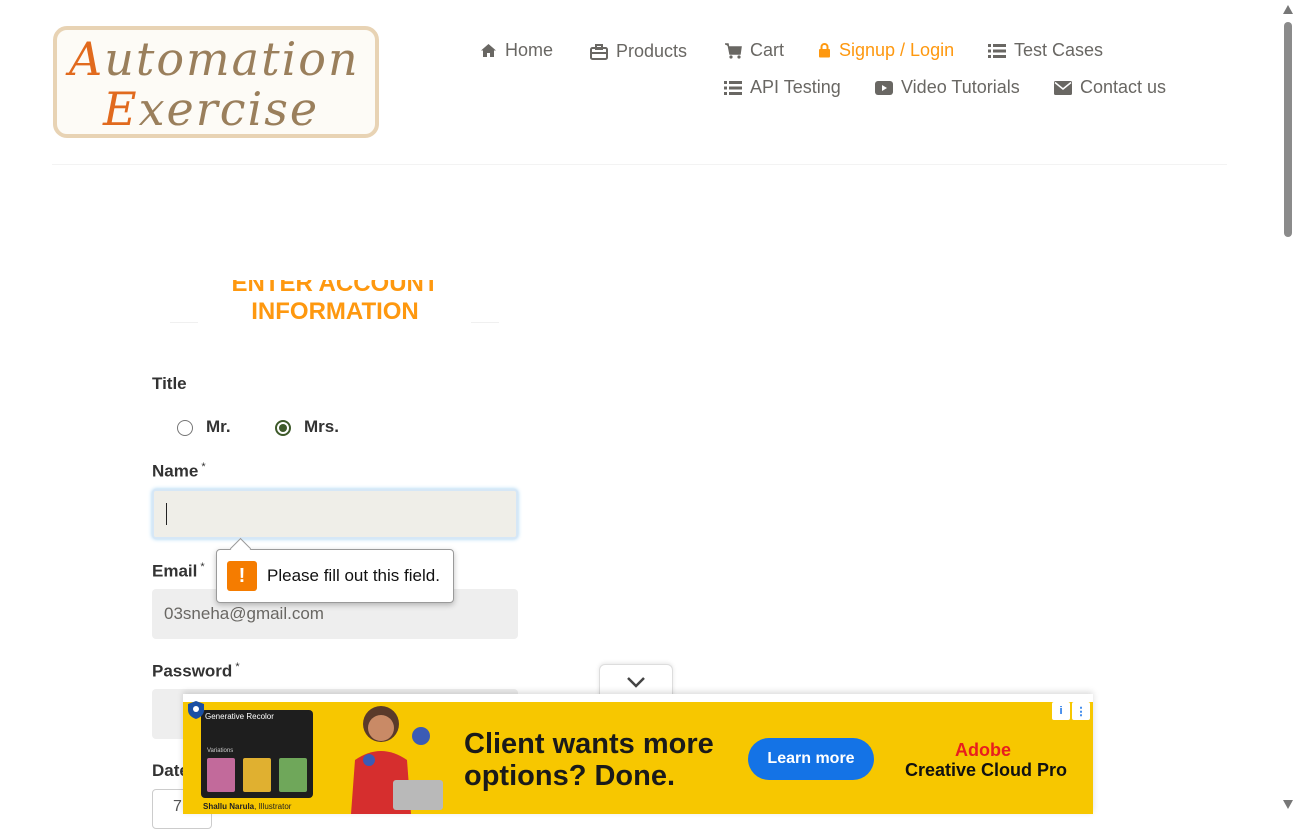 This screenshot has width=1295, height=829. Describe the element at coordinates (884, 87) in the screenshot. I see `youtube-play-icon` at that location.